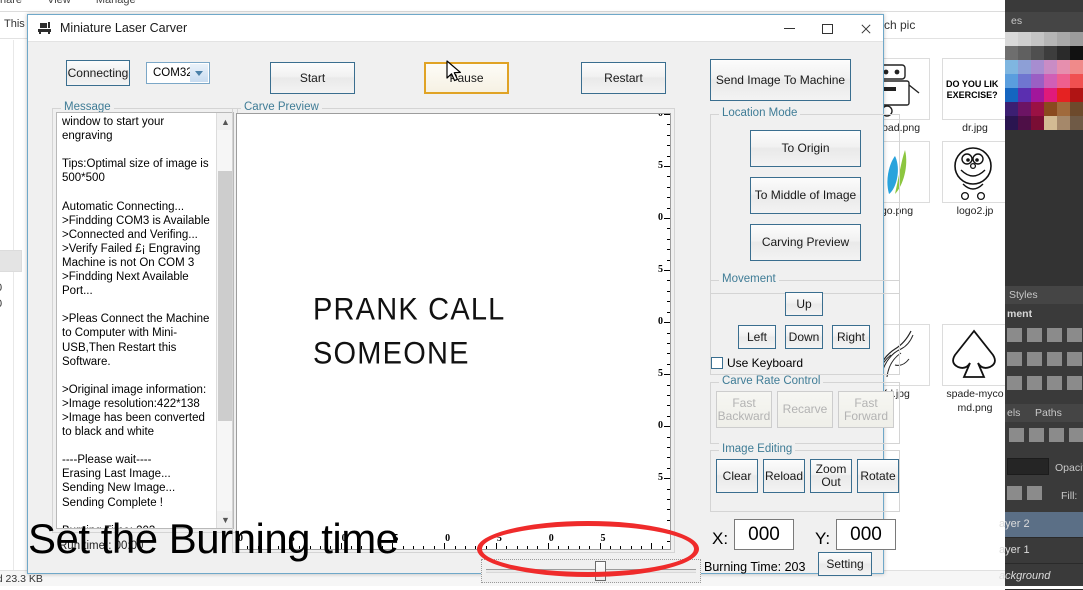 The width and height of the screenshot is (1083, 590). What do you see at coordinates (1014, 383) in the screenshot?
I see `selective-color-icon` at bounding box center [1014, 383].